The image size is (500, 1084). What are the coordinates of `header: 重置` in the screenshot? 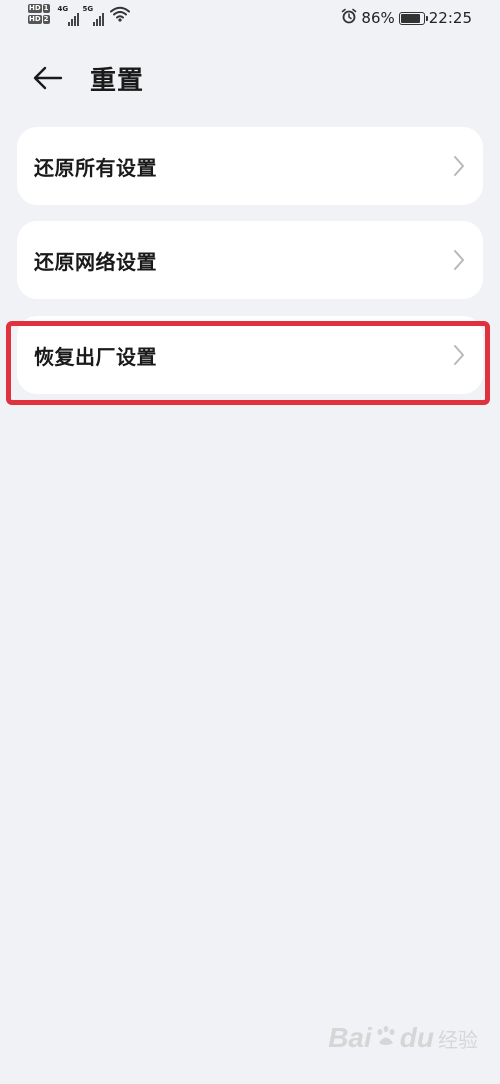 It's located at (250, 78).